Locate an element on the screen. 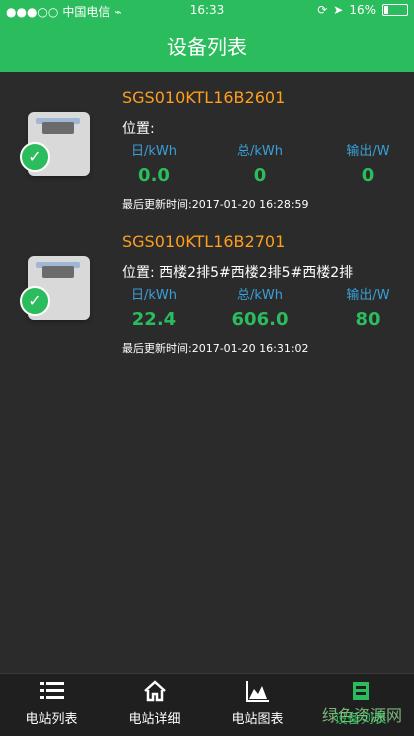 The height and width of the screenshot is (736, 414). list-icon is located at coordinates (51, 691).